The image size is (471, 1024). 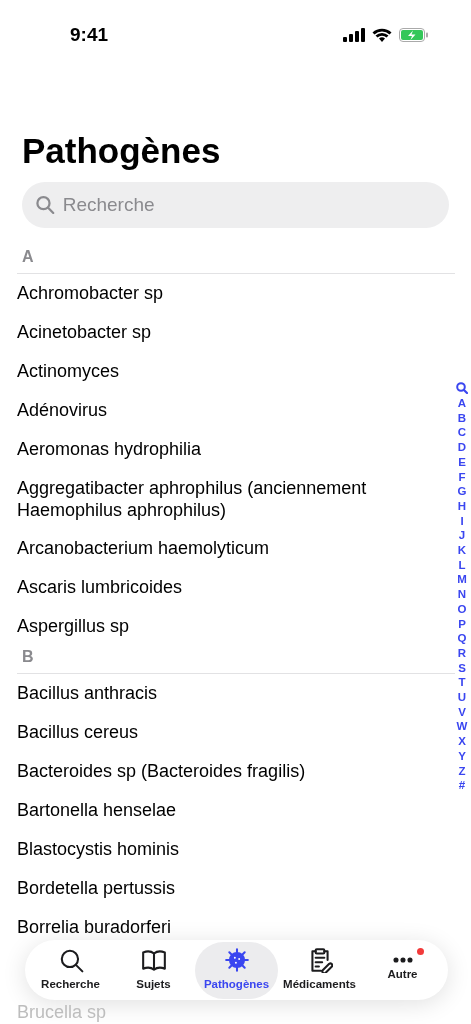 What do you see at coordinates (462, 433) in the screenshot?
I see `index-letter: C` at bounding box center [462, 433].